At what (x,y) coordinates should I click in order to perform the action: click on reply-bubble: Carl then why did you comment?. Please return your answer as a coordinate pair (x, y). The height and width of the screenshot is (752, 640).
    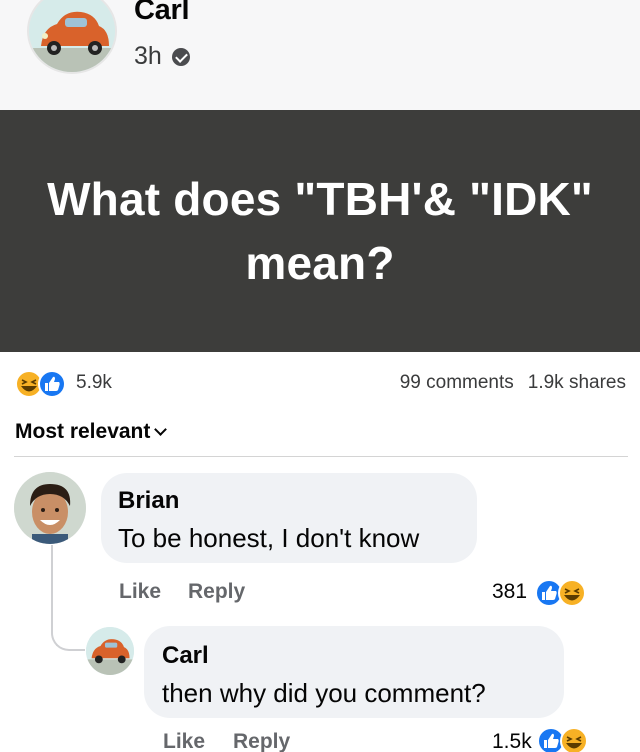
    Looking at the image, I should click on (354, 672).